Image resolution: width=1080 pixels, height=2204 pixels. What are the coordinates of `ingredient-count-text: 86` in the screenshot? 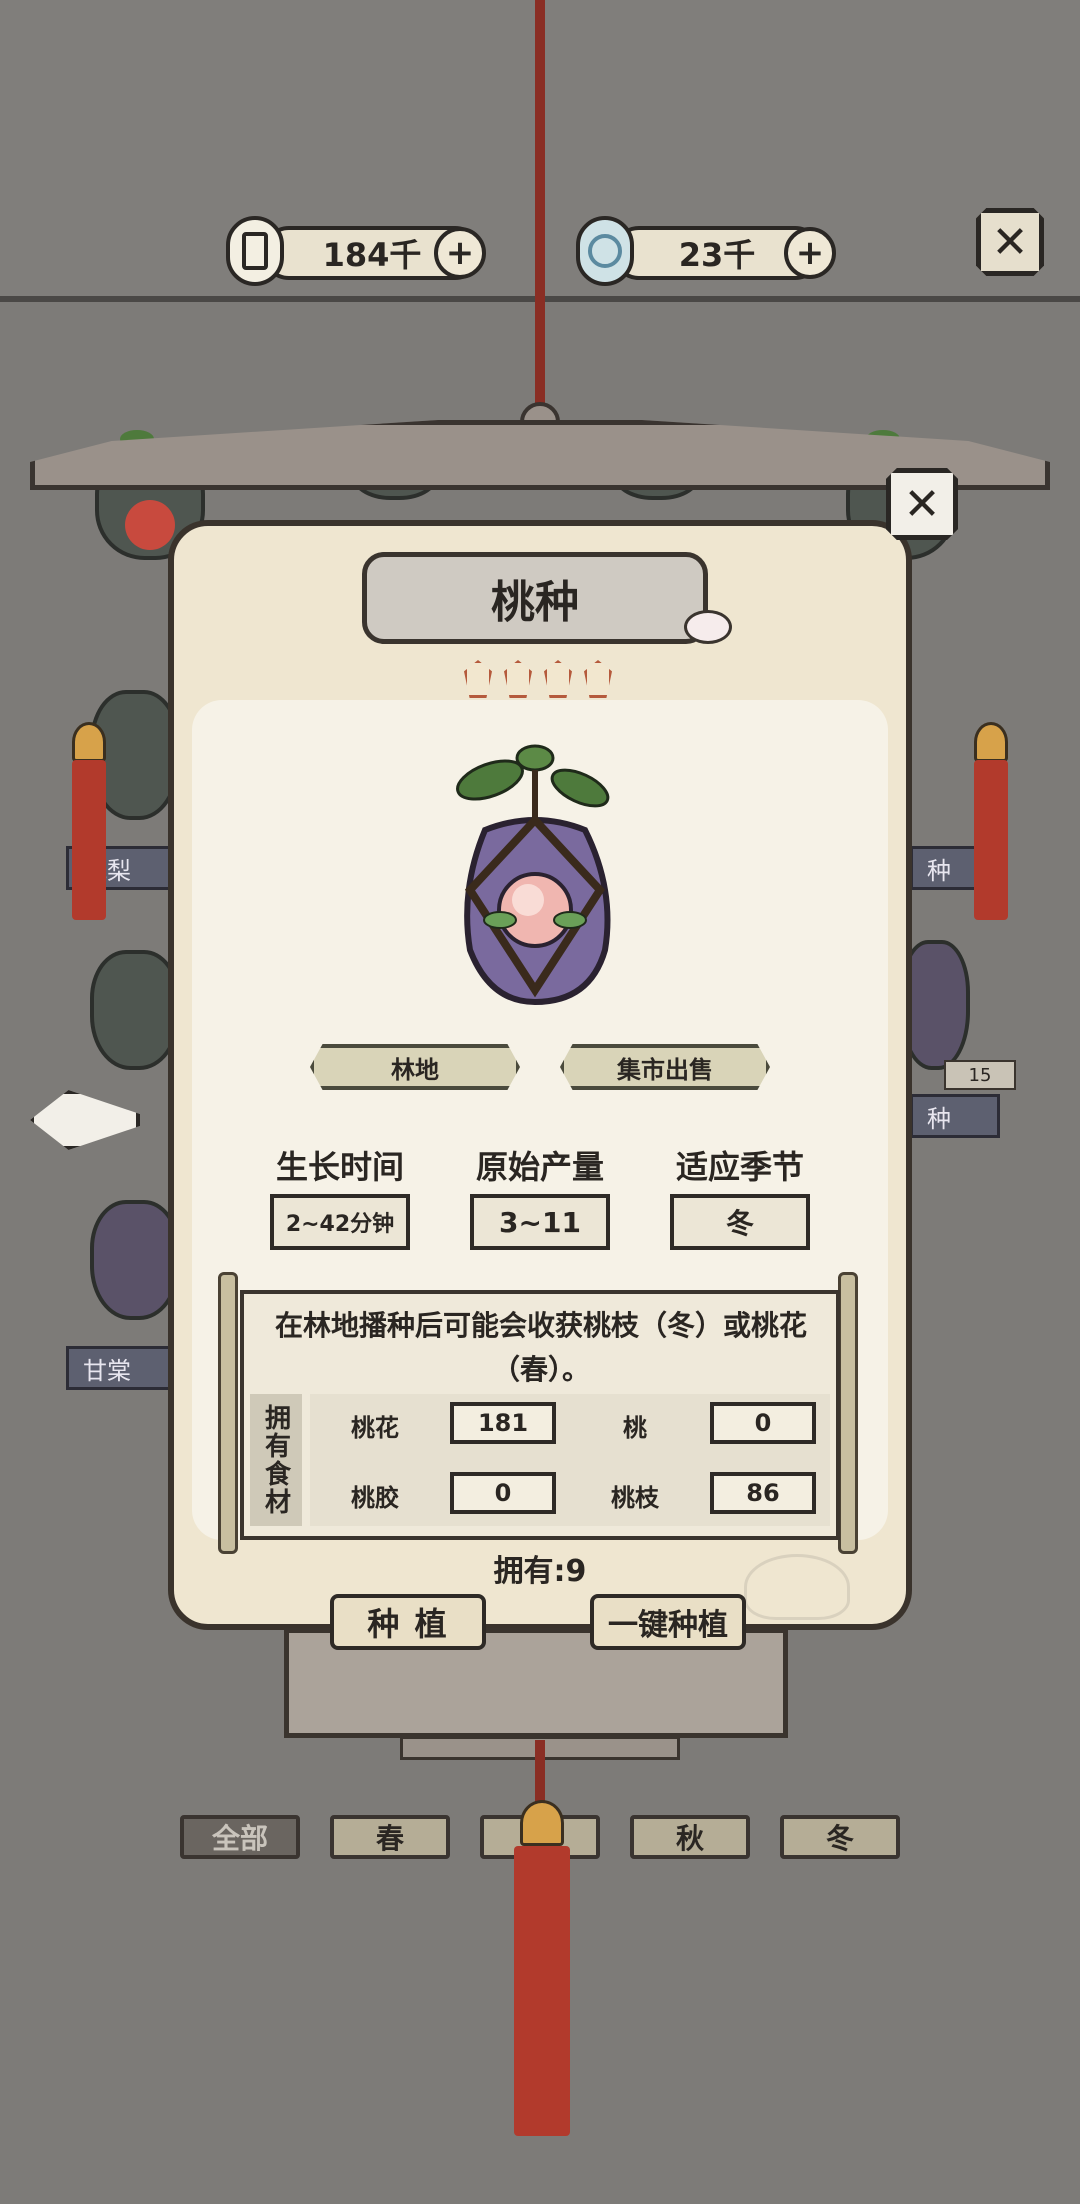 It's located at (763, 1493).